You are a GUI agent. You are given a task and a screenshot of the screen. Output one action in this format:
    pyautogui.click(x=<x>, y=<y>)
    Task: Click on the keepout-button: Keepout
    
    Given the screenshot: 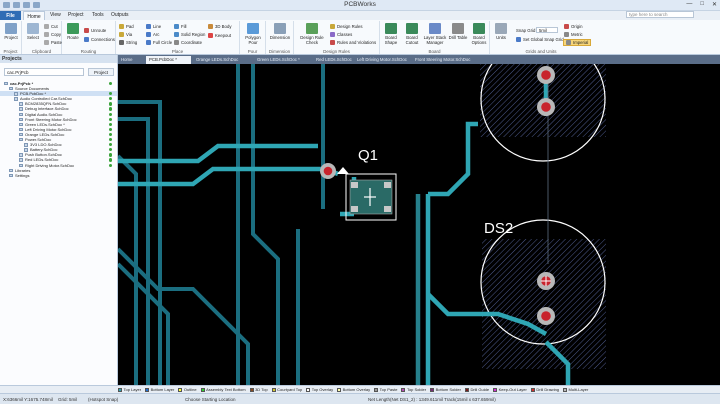 What is the action you would take?
    pyautogui.click(x=219, y=35)
    